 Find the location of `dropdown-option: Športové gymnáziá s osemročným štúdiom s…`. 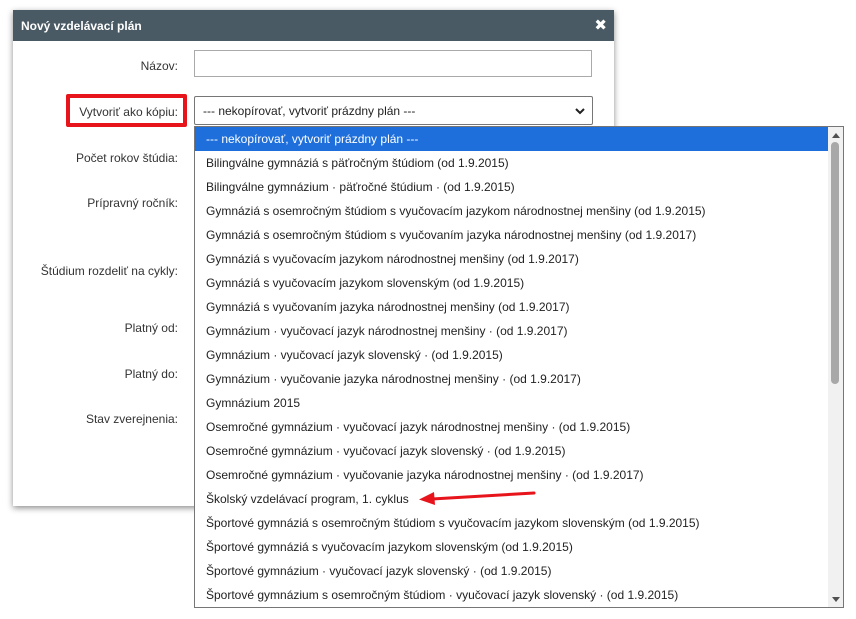

dropdown-option: Športové gymnáziá s osemročným štúdiom s… is located at coordinates (512, 523).